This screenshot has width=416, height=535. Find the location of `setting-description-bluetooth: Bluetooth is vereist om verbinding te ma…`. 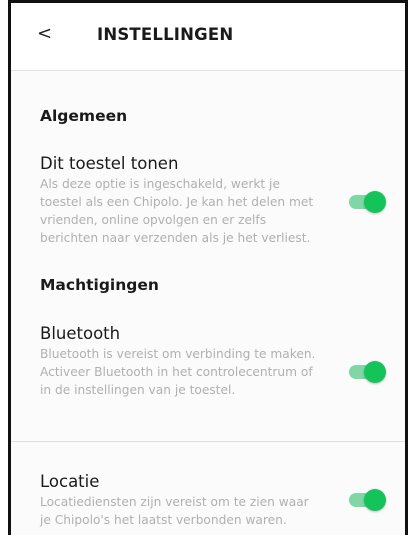

setting-description-bluetooth: Bluetooth is vereist om verbinding te ma… is located at coordinates (178, 372).